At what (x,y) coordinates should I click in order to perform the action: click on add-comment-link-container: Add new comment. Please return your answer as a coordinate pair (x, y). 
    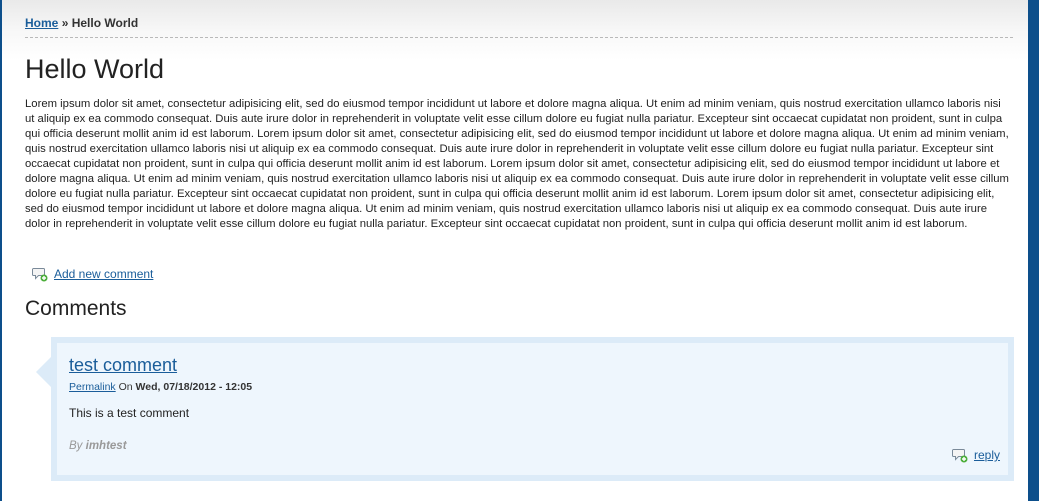
    Looking at the image, I should click on (92, 274).